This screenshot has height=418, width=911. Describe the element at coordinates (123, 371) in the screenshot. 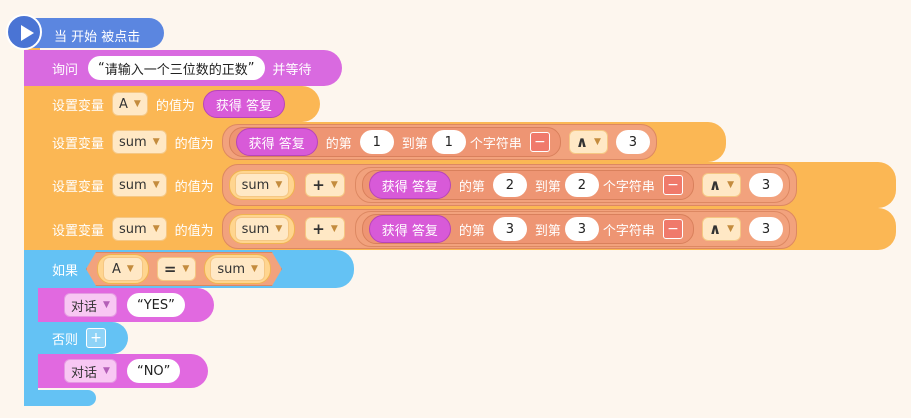

I see `say-no-block: 对话 ▼ “NO”` at that location.